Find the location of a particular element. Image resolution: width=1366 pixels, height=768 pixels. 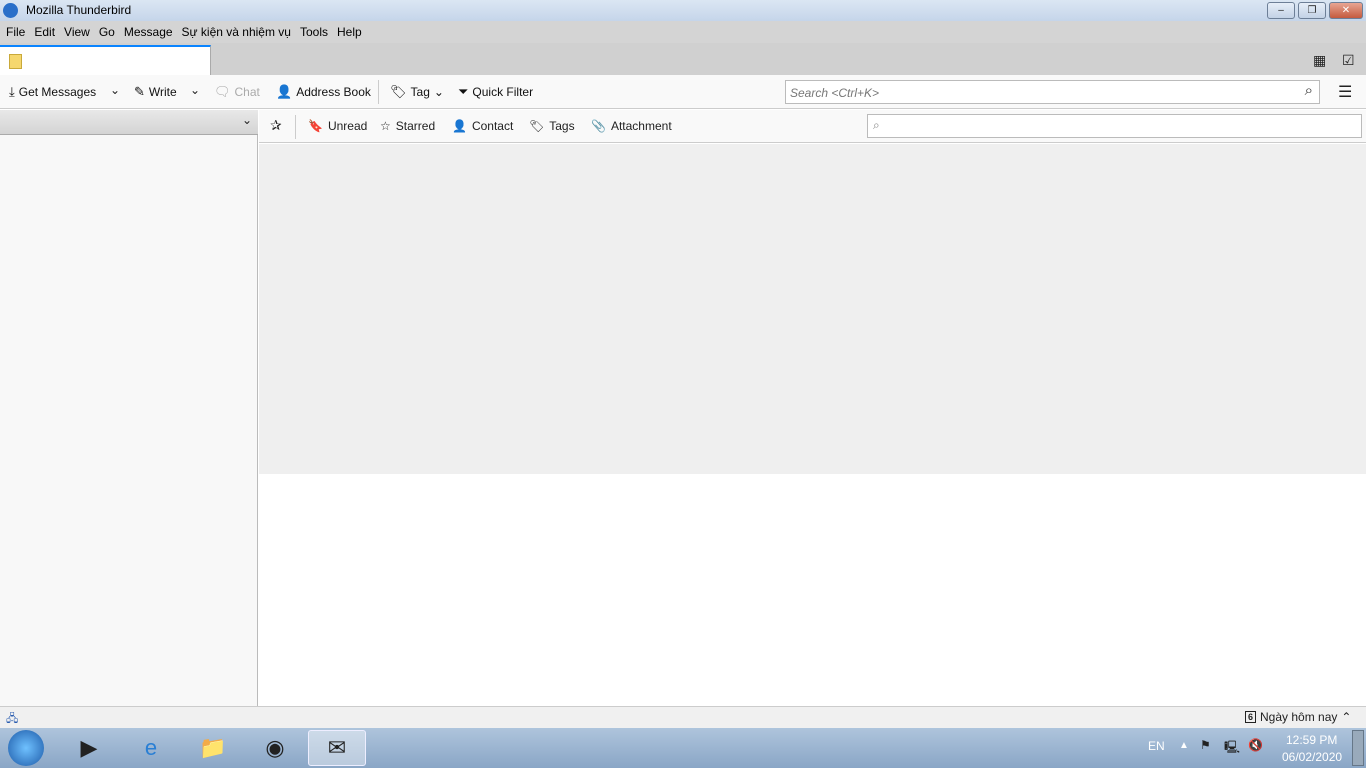

pin-icon: ✰ is located at coordinates (276, 125).